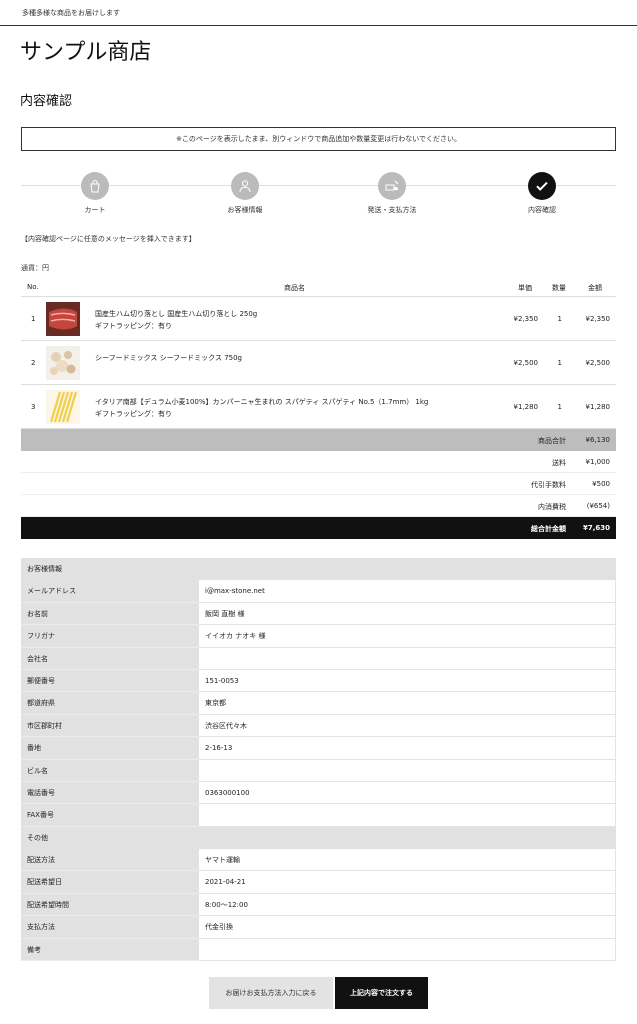 Image resolution: width=637 pixels, height=1024 pixels. I want to click on unit-price: ¥2,350, so click(526, 319).